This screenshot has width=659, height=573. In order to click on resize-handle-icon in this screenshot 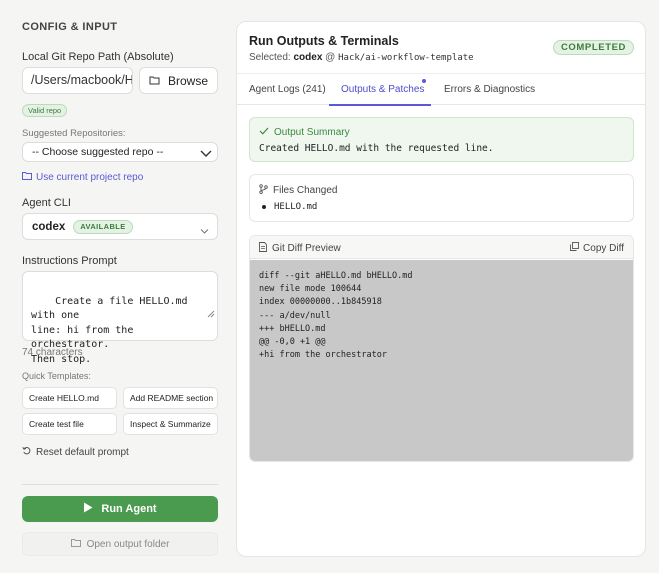, I will do `click(192, 317)`.